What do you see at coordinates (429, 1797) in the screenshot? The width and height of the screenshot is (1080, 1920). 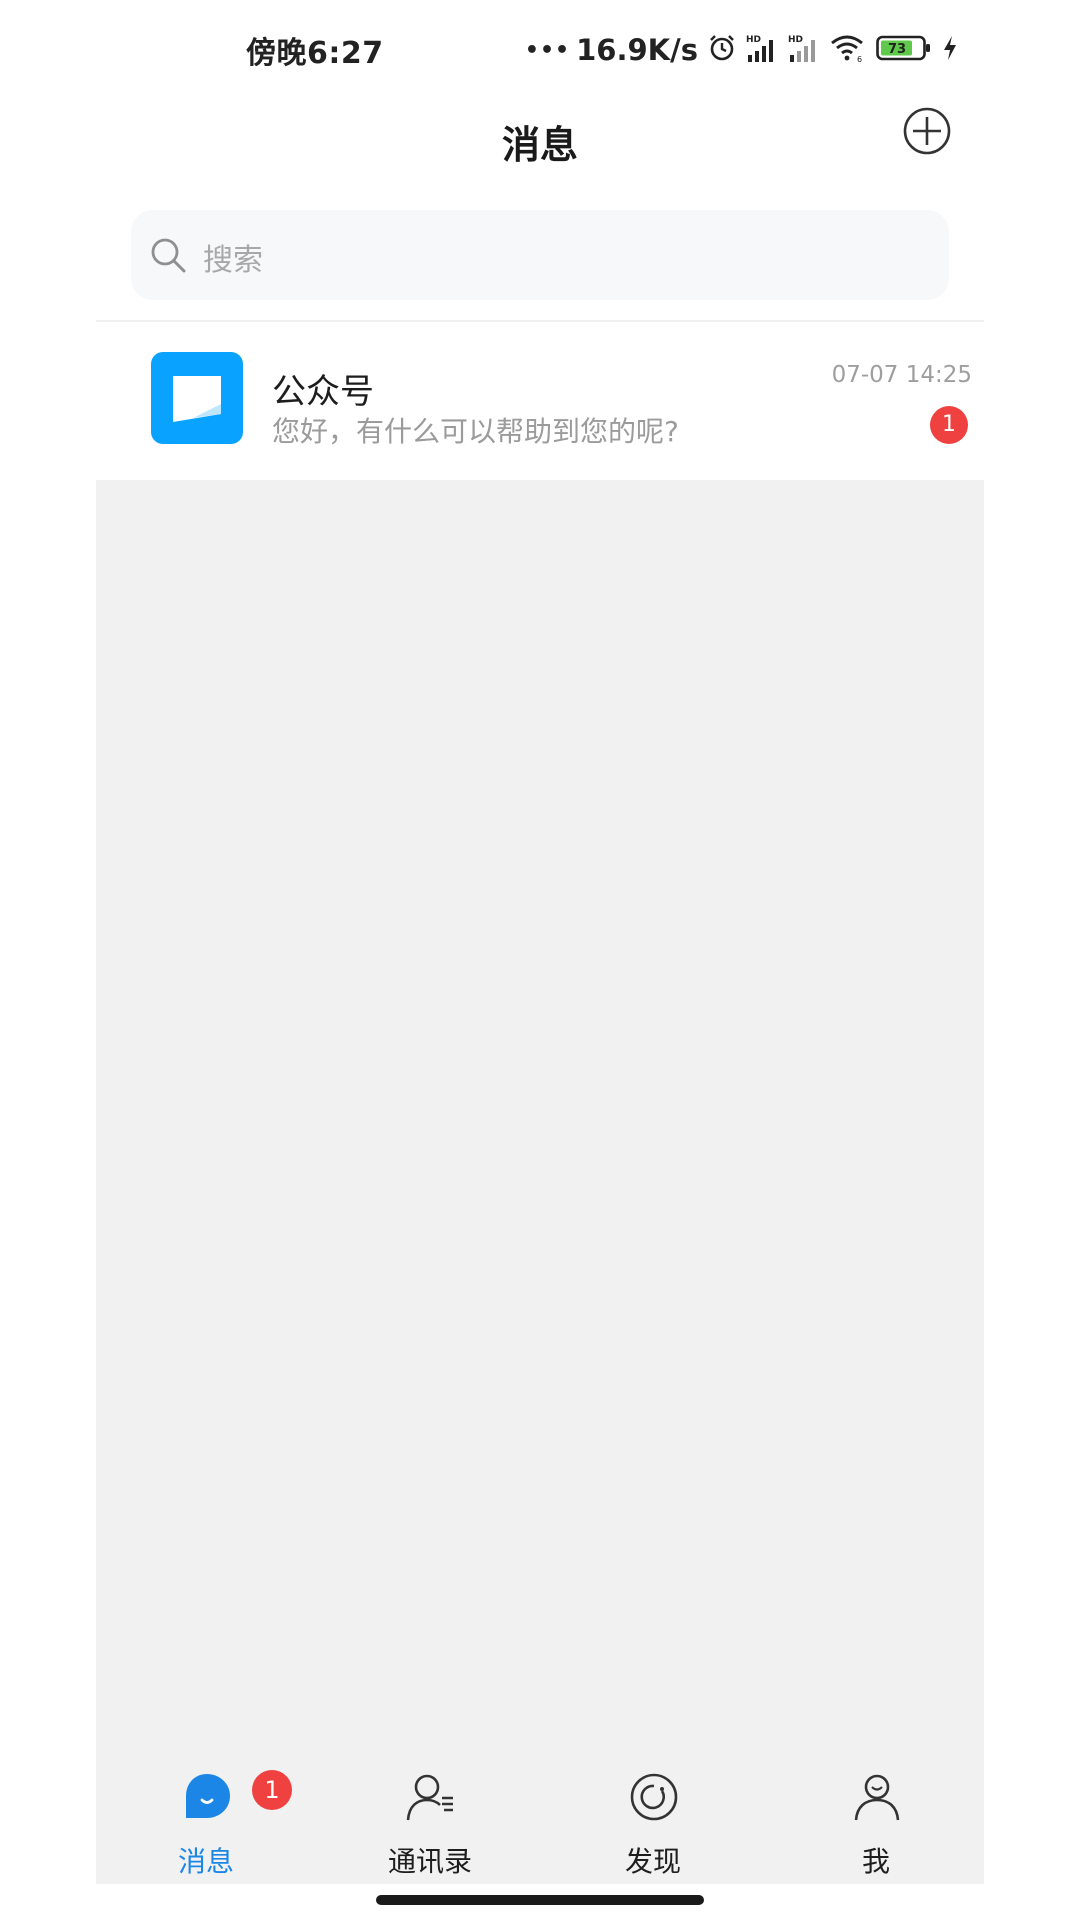 I see `contacts-icon` at bounding box center [429, 1797].